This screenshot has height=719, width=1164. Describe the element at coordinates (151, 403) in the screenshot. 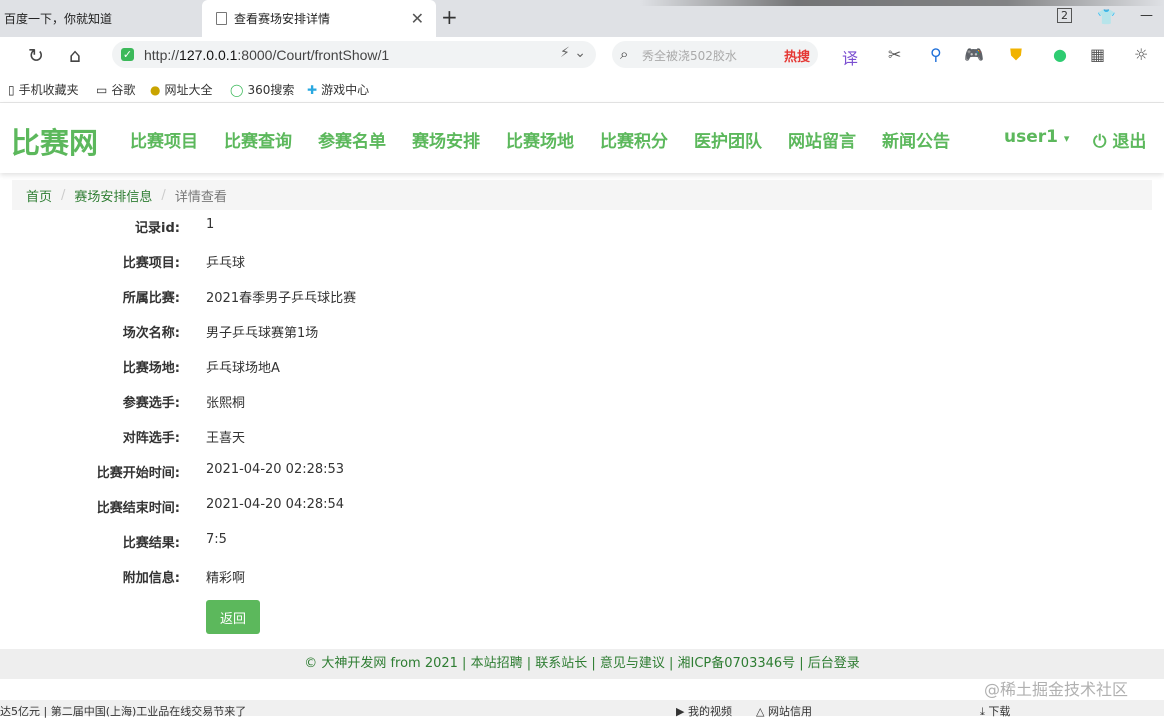

I see `field-label: 参赛选手:` at that location.